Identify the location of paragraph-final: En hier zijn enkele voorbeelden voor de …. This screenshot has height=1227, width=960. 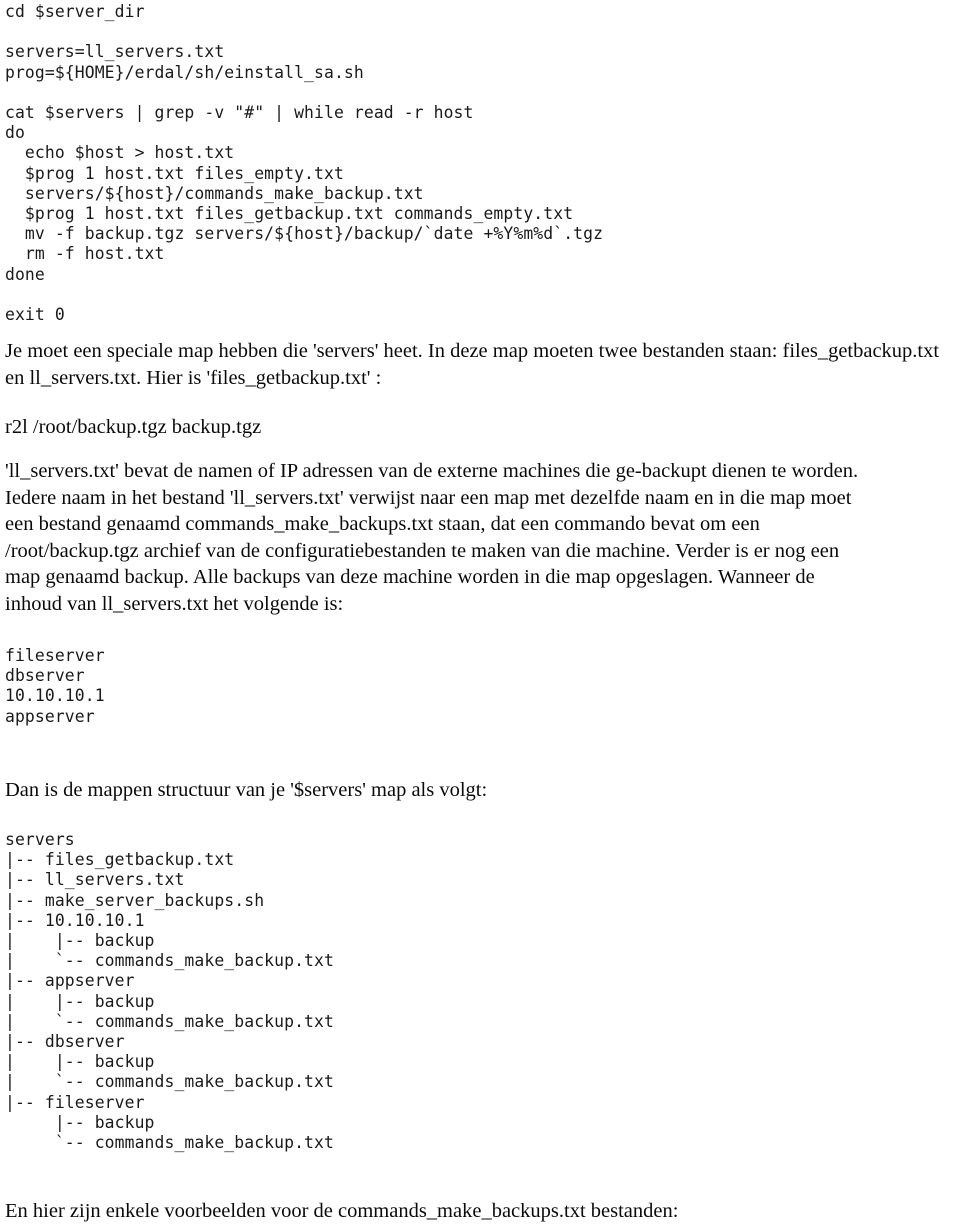
(342, 1211).